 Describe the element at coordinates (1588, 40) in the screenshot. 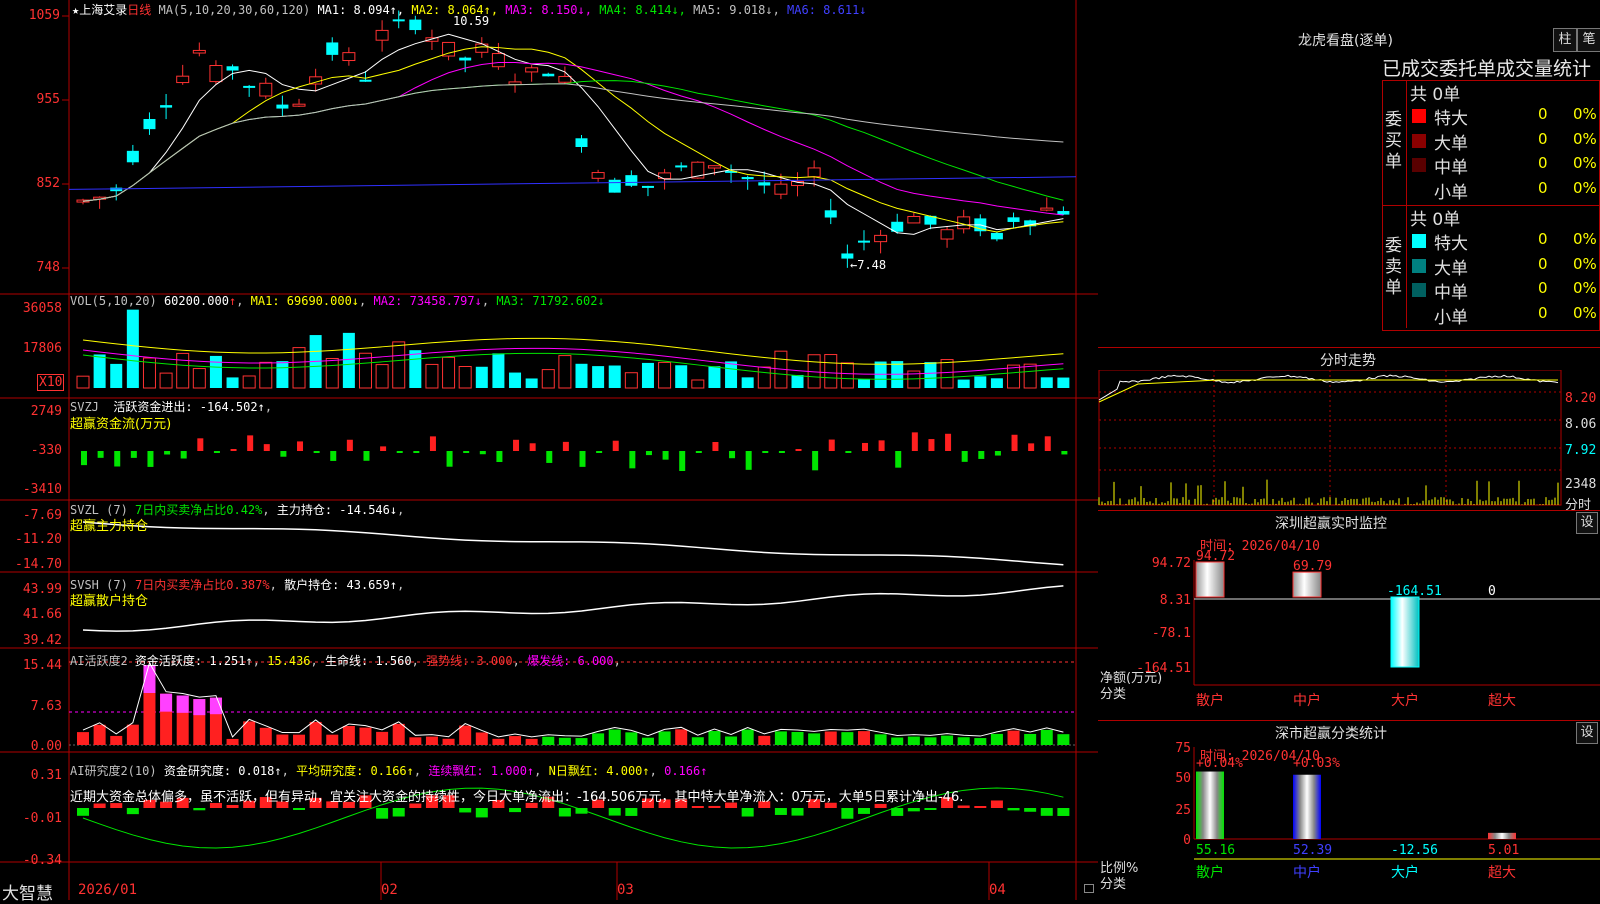

I see `tick-mode-button: 笔` at that location.